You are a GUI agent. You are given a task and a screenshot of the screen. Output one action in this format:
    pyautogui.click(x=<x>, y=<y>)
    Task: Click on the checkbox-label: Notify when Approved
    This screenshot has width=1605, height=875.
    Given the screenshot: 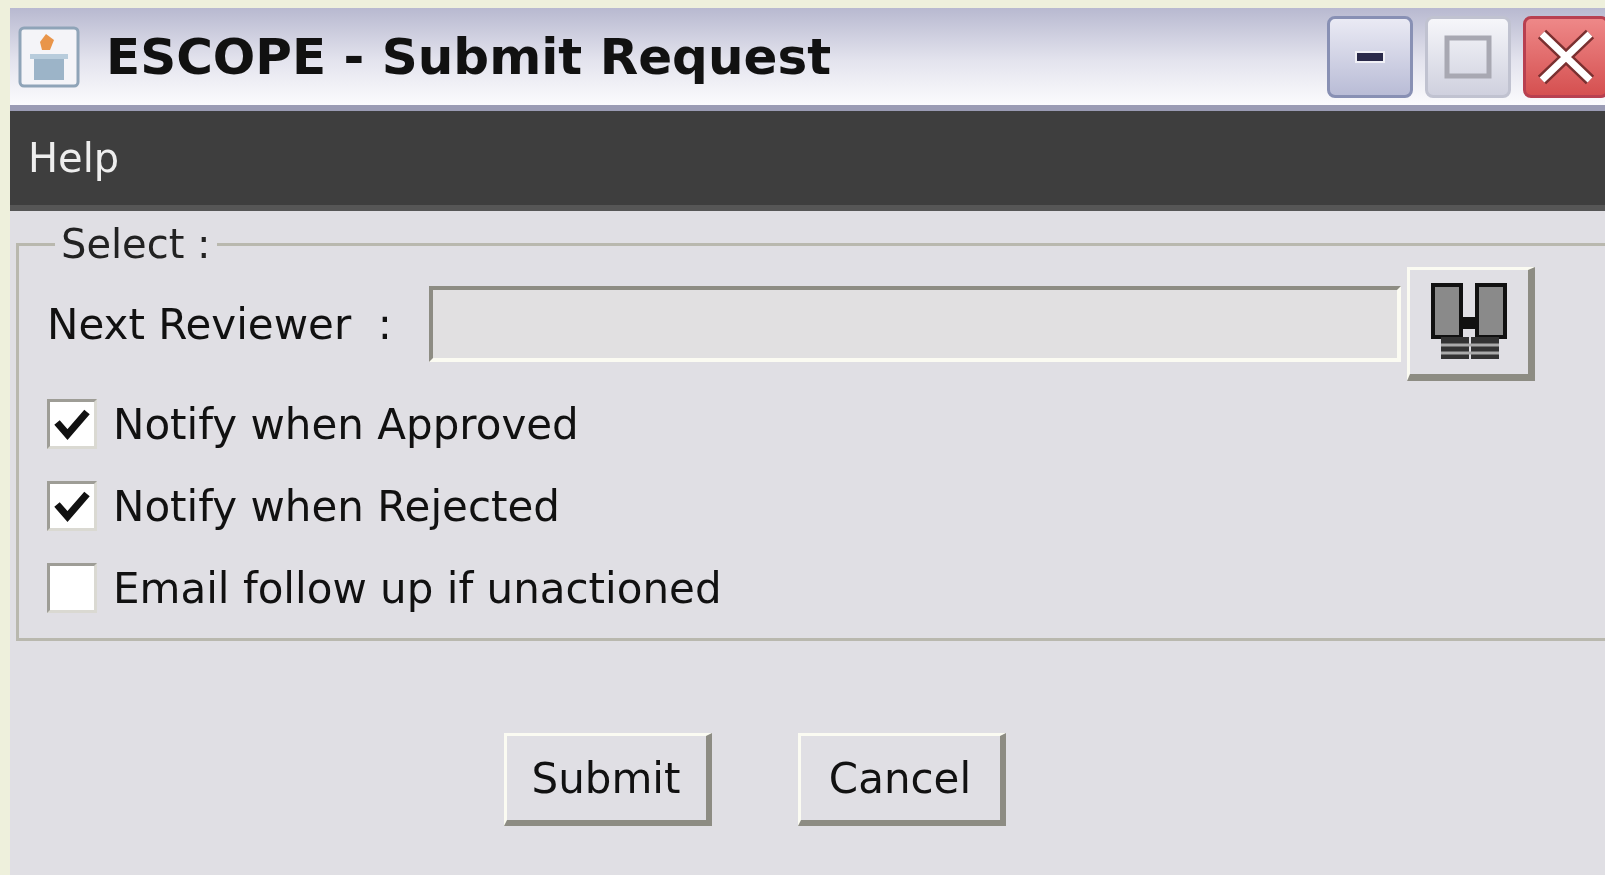 What is the action you would take?
    pyautogui.click(x=346, y=424)
    